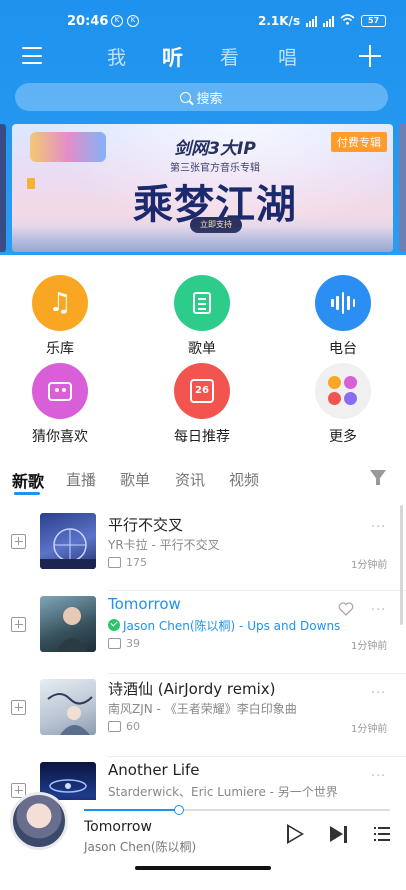 The width and height of the screenshot is (406, 890). Describe the element at coordinates (401, 565) in the screenshot. I see `scrollbar` at that location.